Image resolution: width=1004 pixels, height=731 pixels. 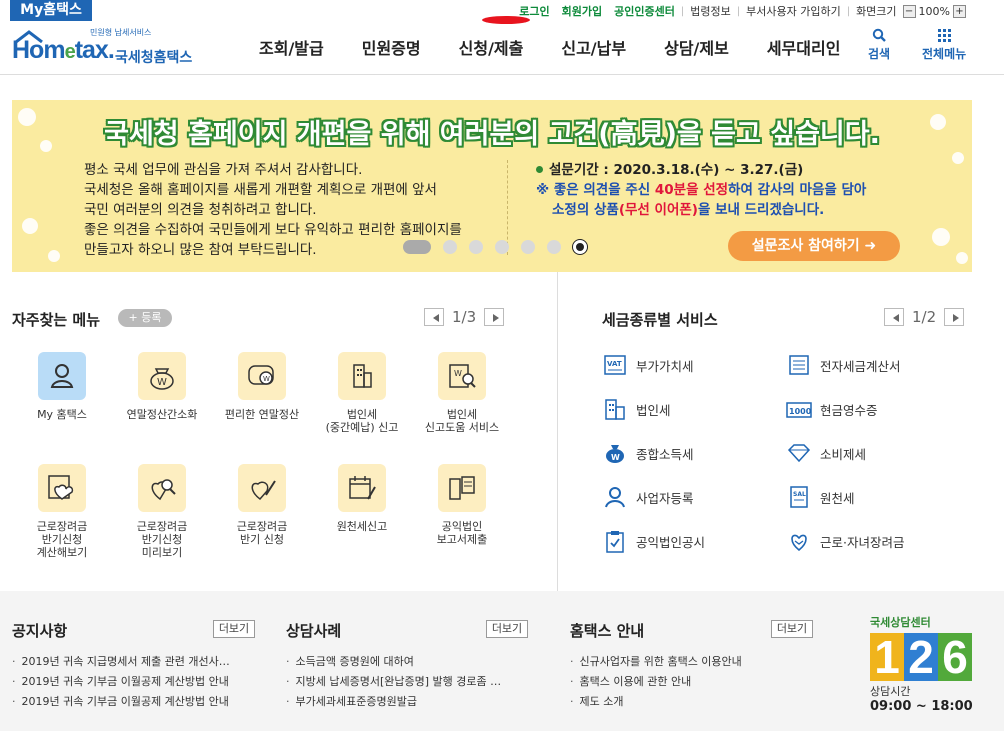 What do you see at coordinates (820, 497) in the screenshot?
I see `tax-withholding: SAL 원천세` at bounding box center [820, 497].